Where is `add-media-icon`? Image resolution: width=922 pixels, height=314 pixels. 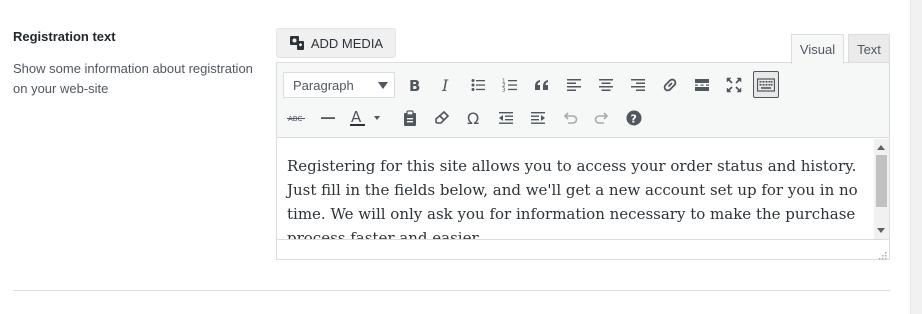
add-media-icon is located at coordinates (298, 43).